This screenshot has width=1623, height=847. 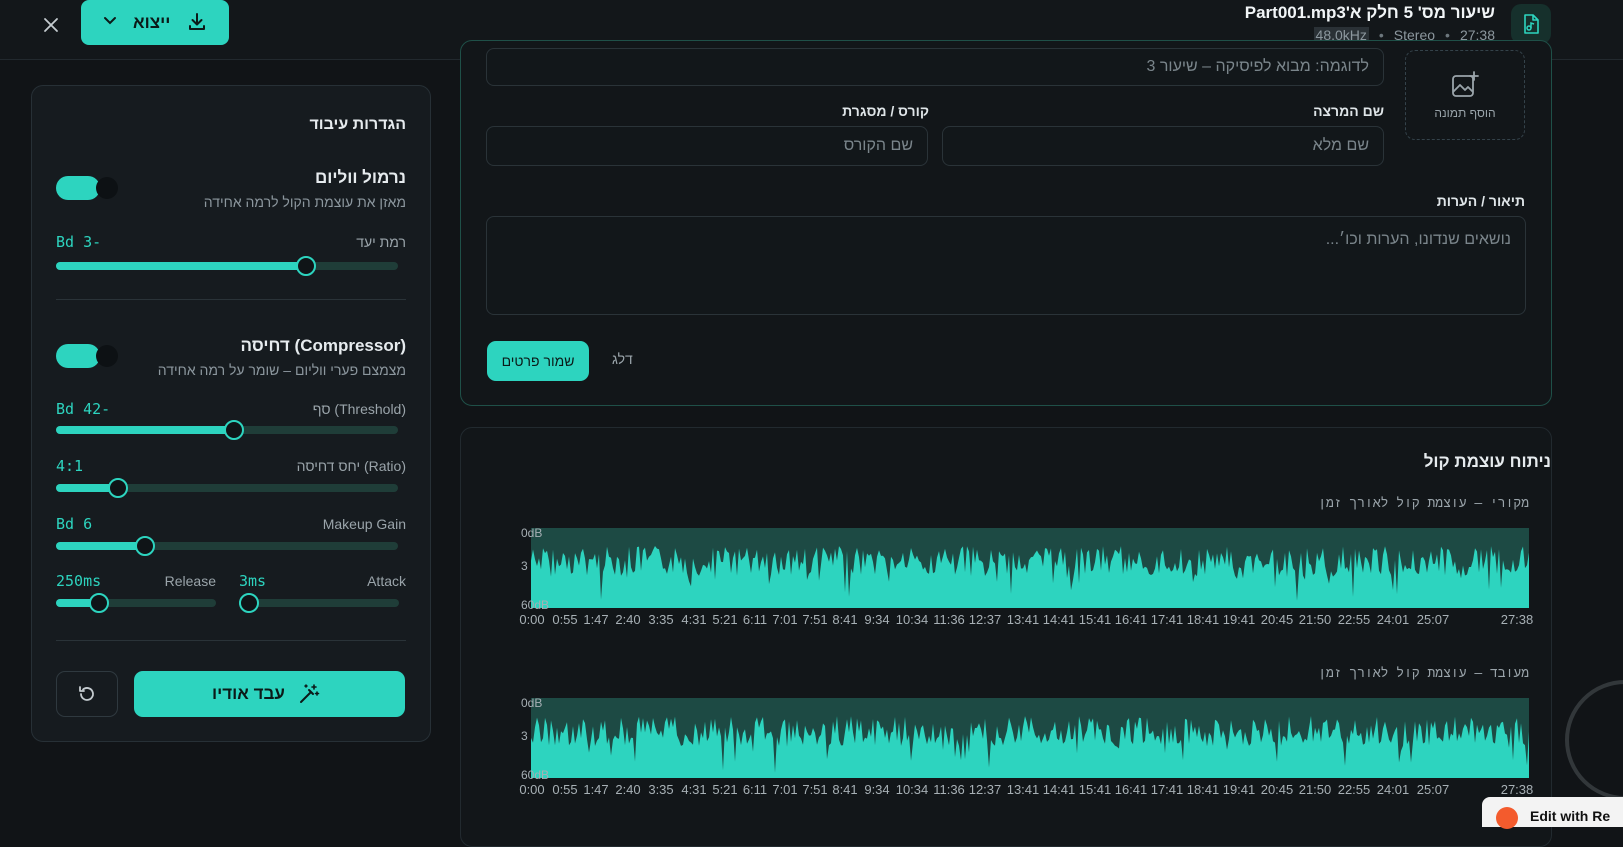 I want to click on time-tick-label: 25:07, so click(x=1433, y=619).